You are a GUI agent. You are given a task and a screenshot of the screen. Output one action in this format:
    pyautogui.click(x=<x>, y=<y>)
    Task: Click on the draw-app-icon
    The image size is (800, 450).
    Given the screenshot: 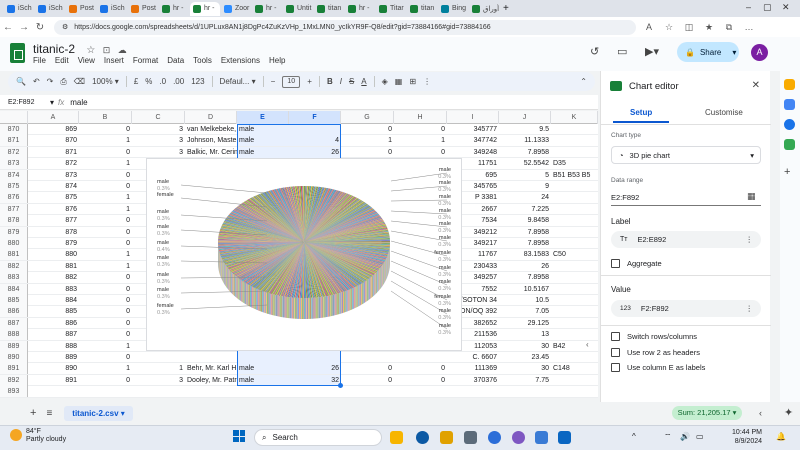 What is the action you would take?
    pyautogui.click(x=541, y=437)
    